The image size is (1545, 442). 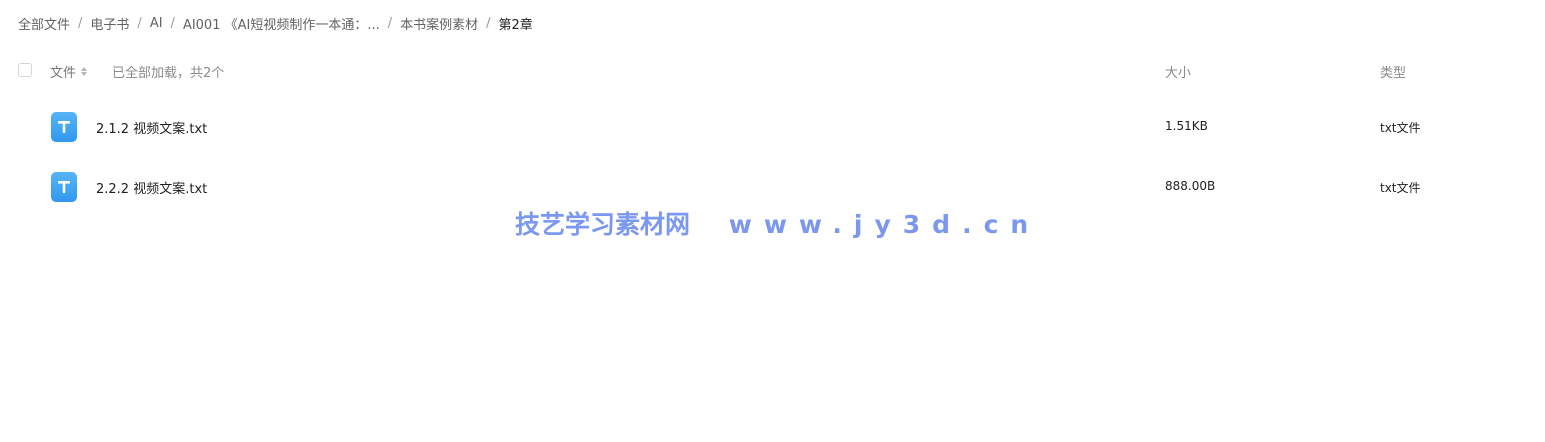 What do you see at coordinates (151, 187) in the screenshot?
I see `file-name: 2.2.2 视频文案.txt` at bounding box center [151, 187].